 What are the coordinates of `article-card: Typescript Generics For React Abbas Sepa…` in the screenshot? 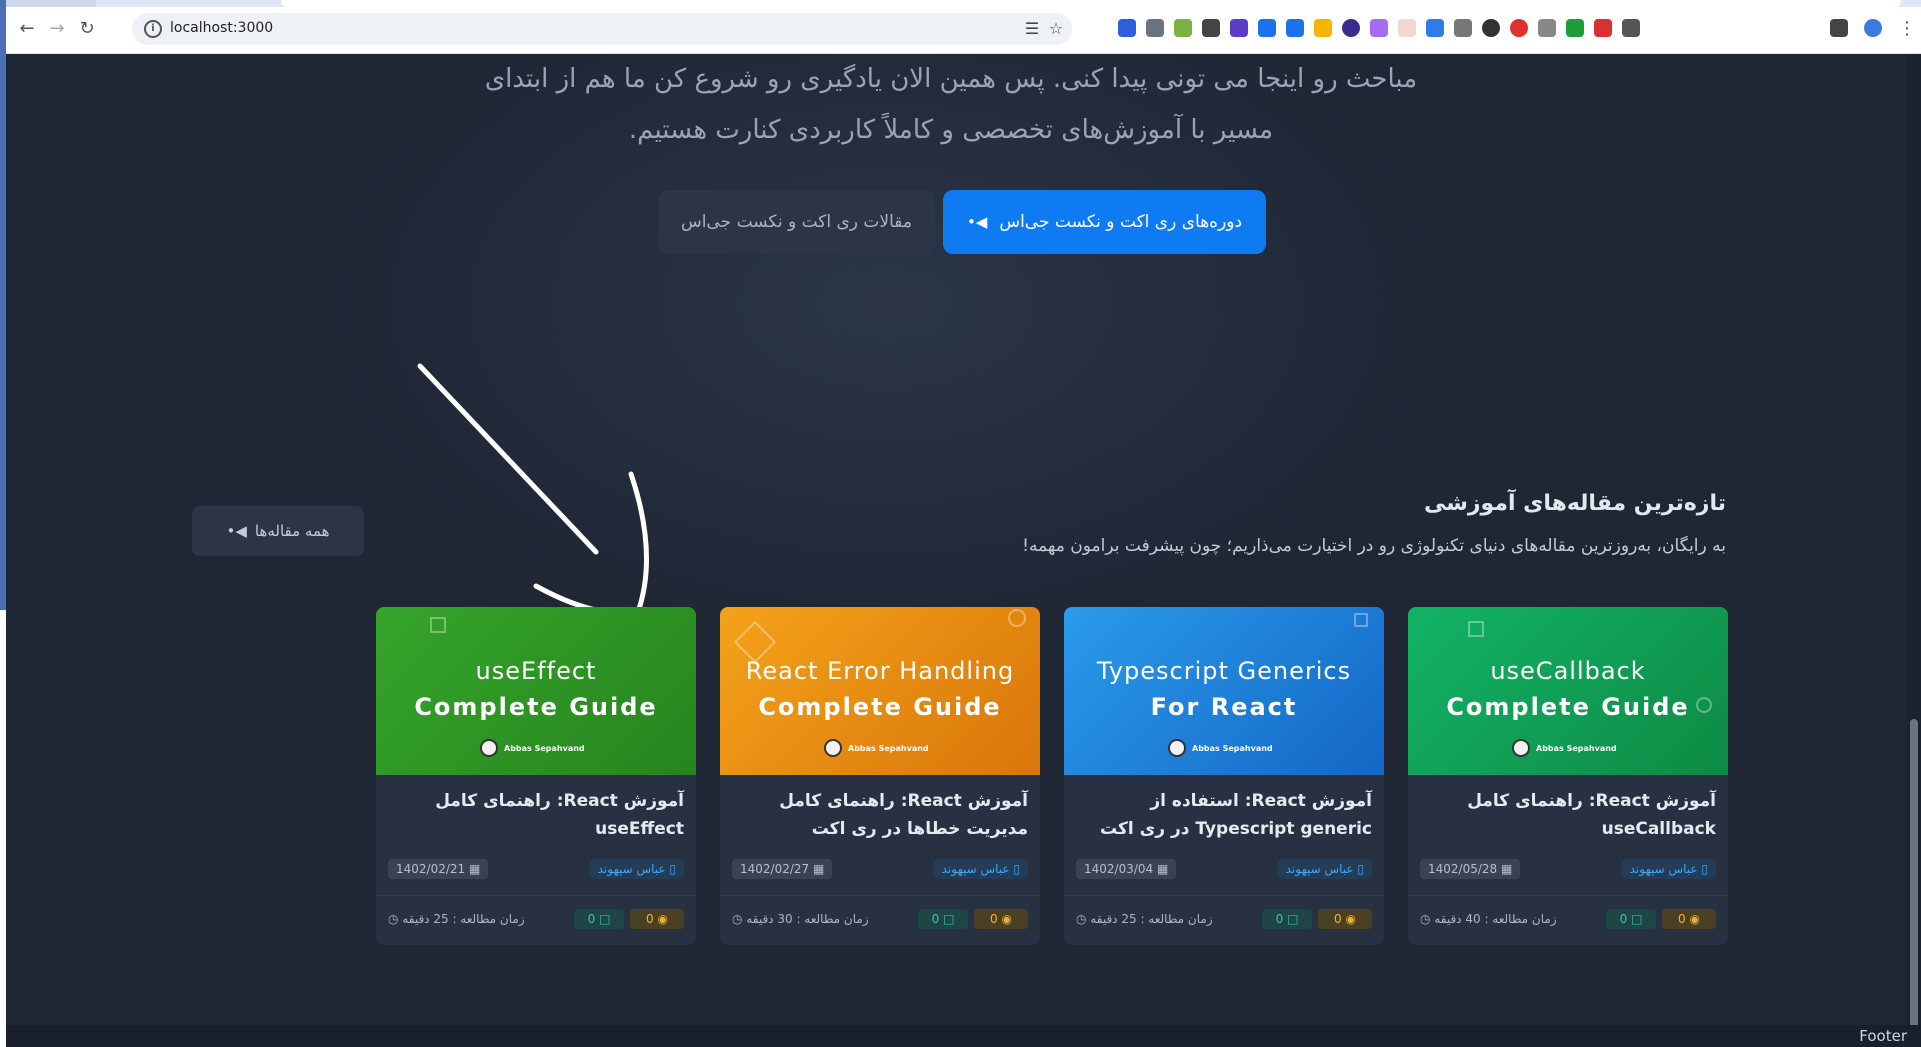 It's located at (1224, 776).